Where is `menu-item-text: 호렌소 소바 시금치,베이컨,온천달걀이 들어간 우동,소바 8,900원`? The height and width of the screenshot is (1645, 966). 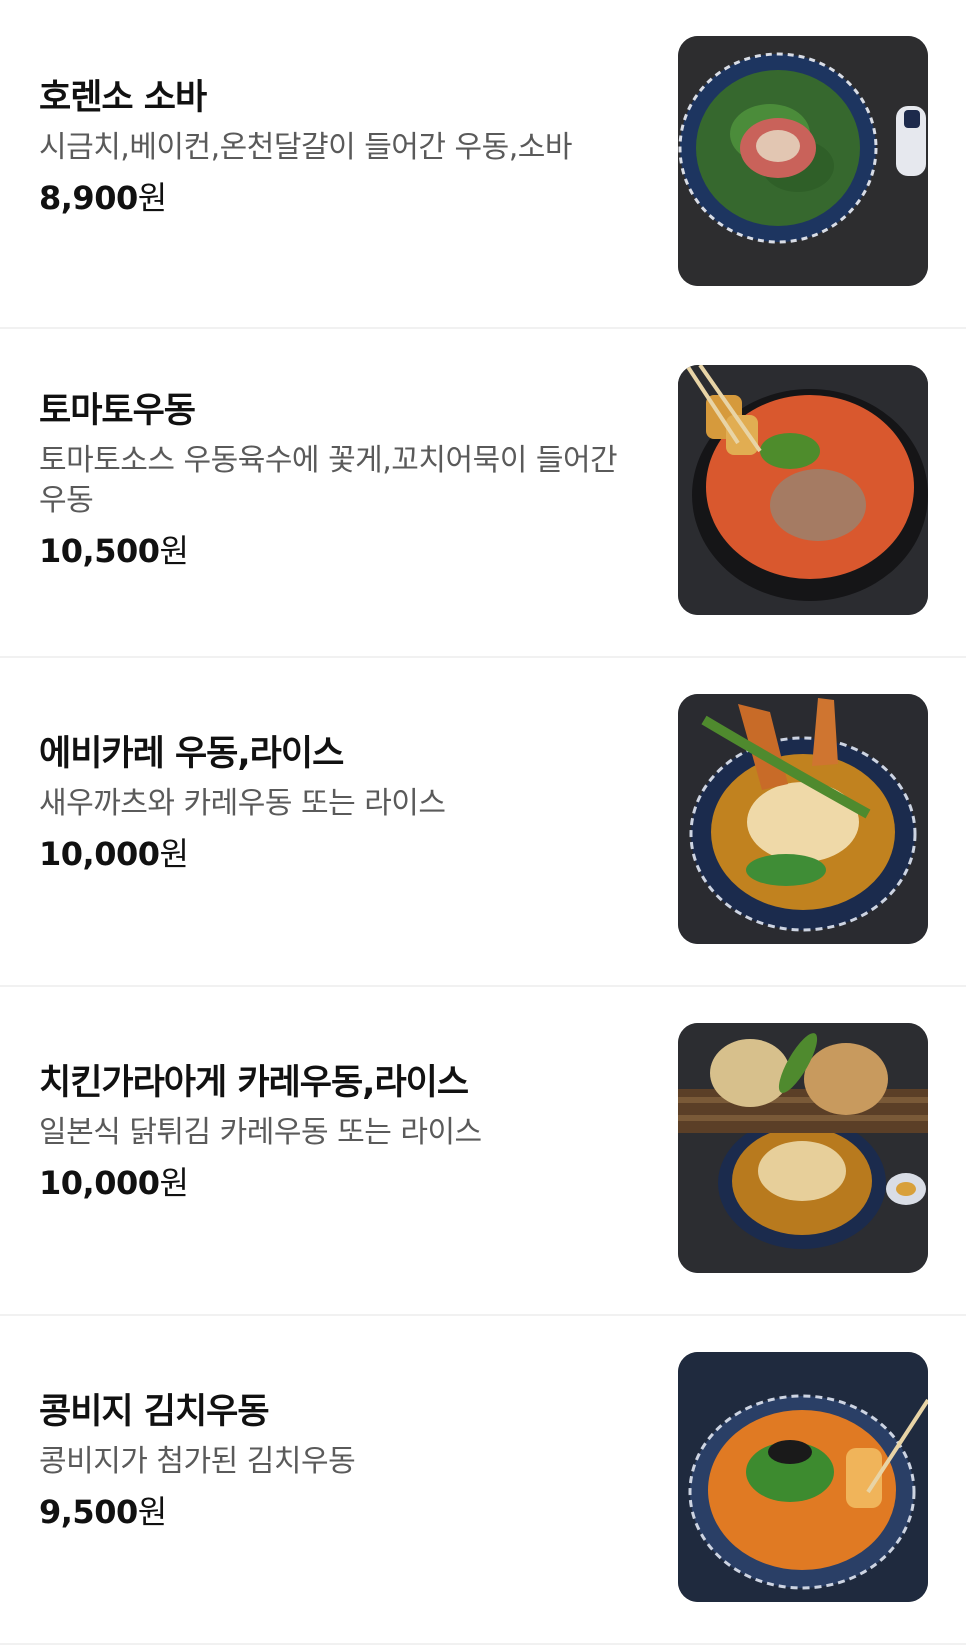
menu-item-text: 호렌소 소바 시금치,베이컨,온천달걀이 들어간 우동,소바 8,900원 is located at coordinates (339, 147).